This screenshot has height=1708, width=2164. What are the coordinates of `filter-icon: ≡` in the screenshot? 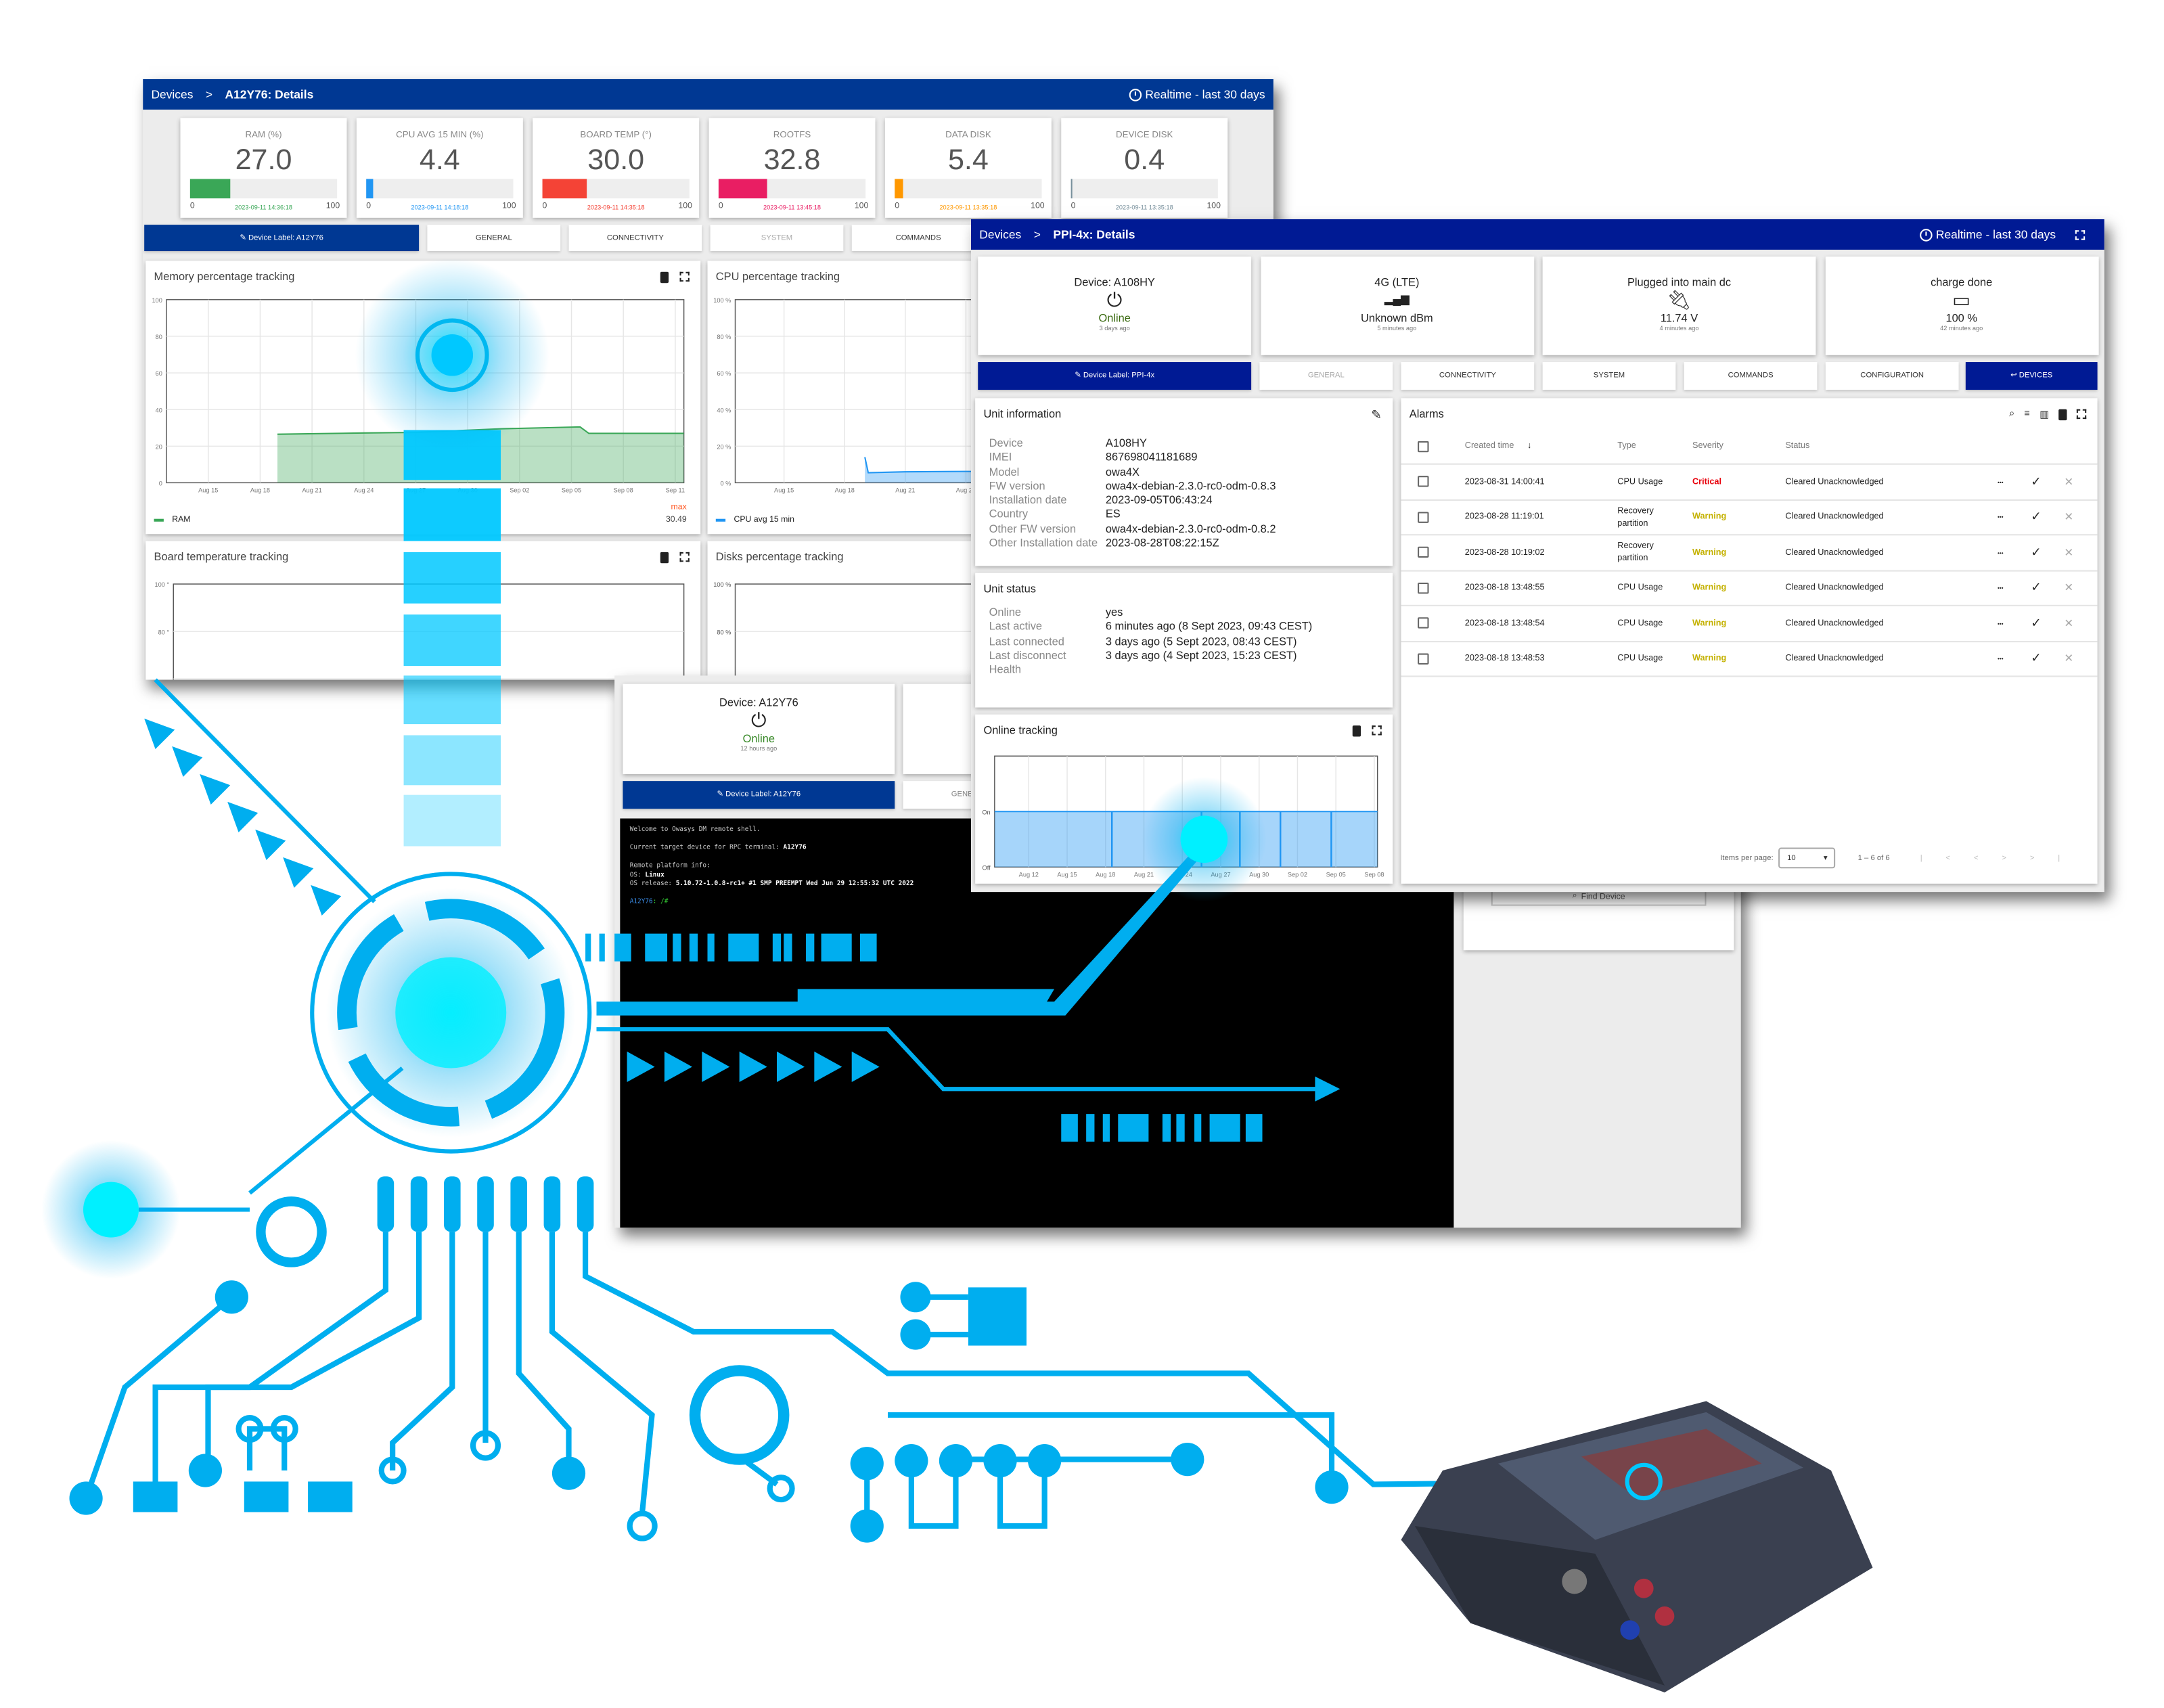 It's located at (2027, 415).